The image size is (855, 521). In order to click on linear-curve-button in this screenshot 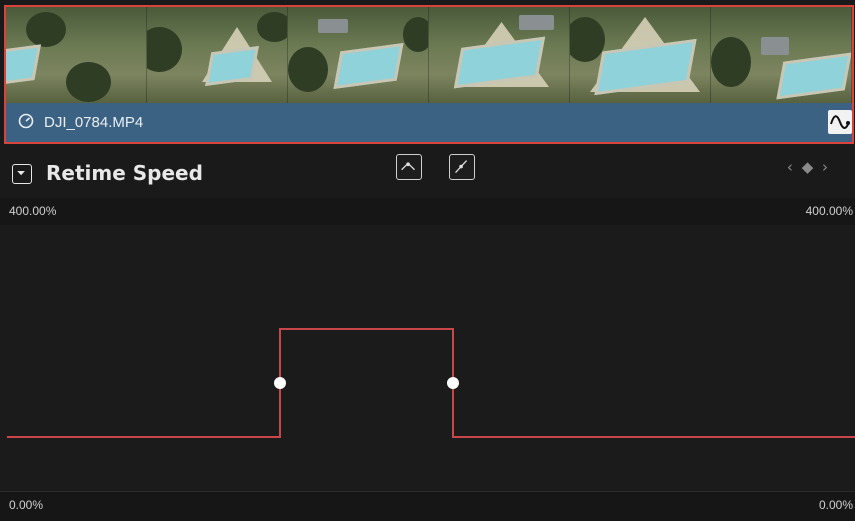, I will do `click(462, 167)`.